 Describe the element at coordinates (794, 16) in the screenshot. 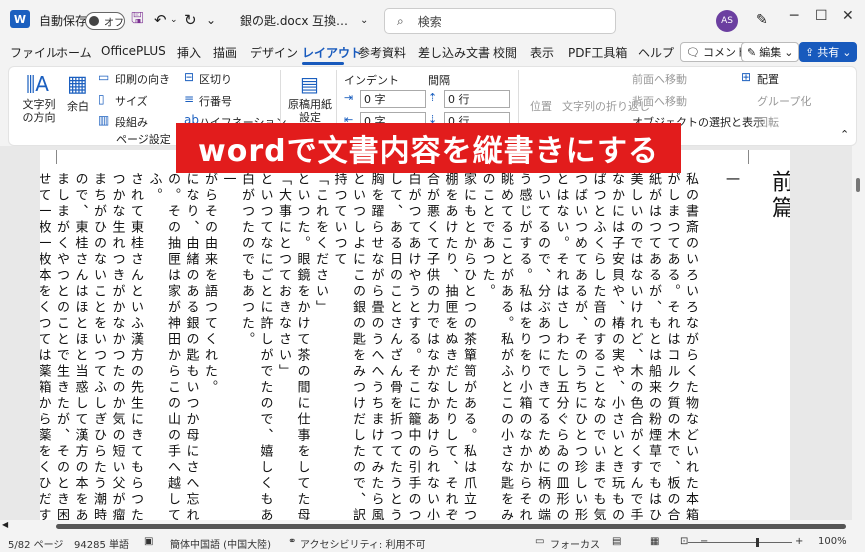

I see `minimize-button: ─` at that location.